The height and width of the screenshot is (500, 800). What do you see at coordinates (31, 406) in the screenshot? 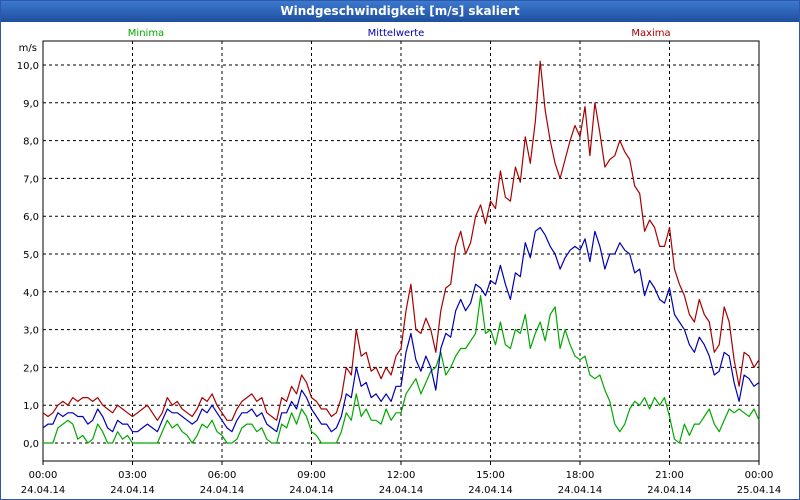
I see `y-tick-label: 1,0` at bounding box center [31, 406].